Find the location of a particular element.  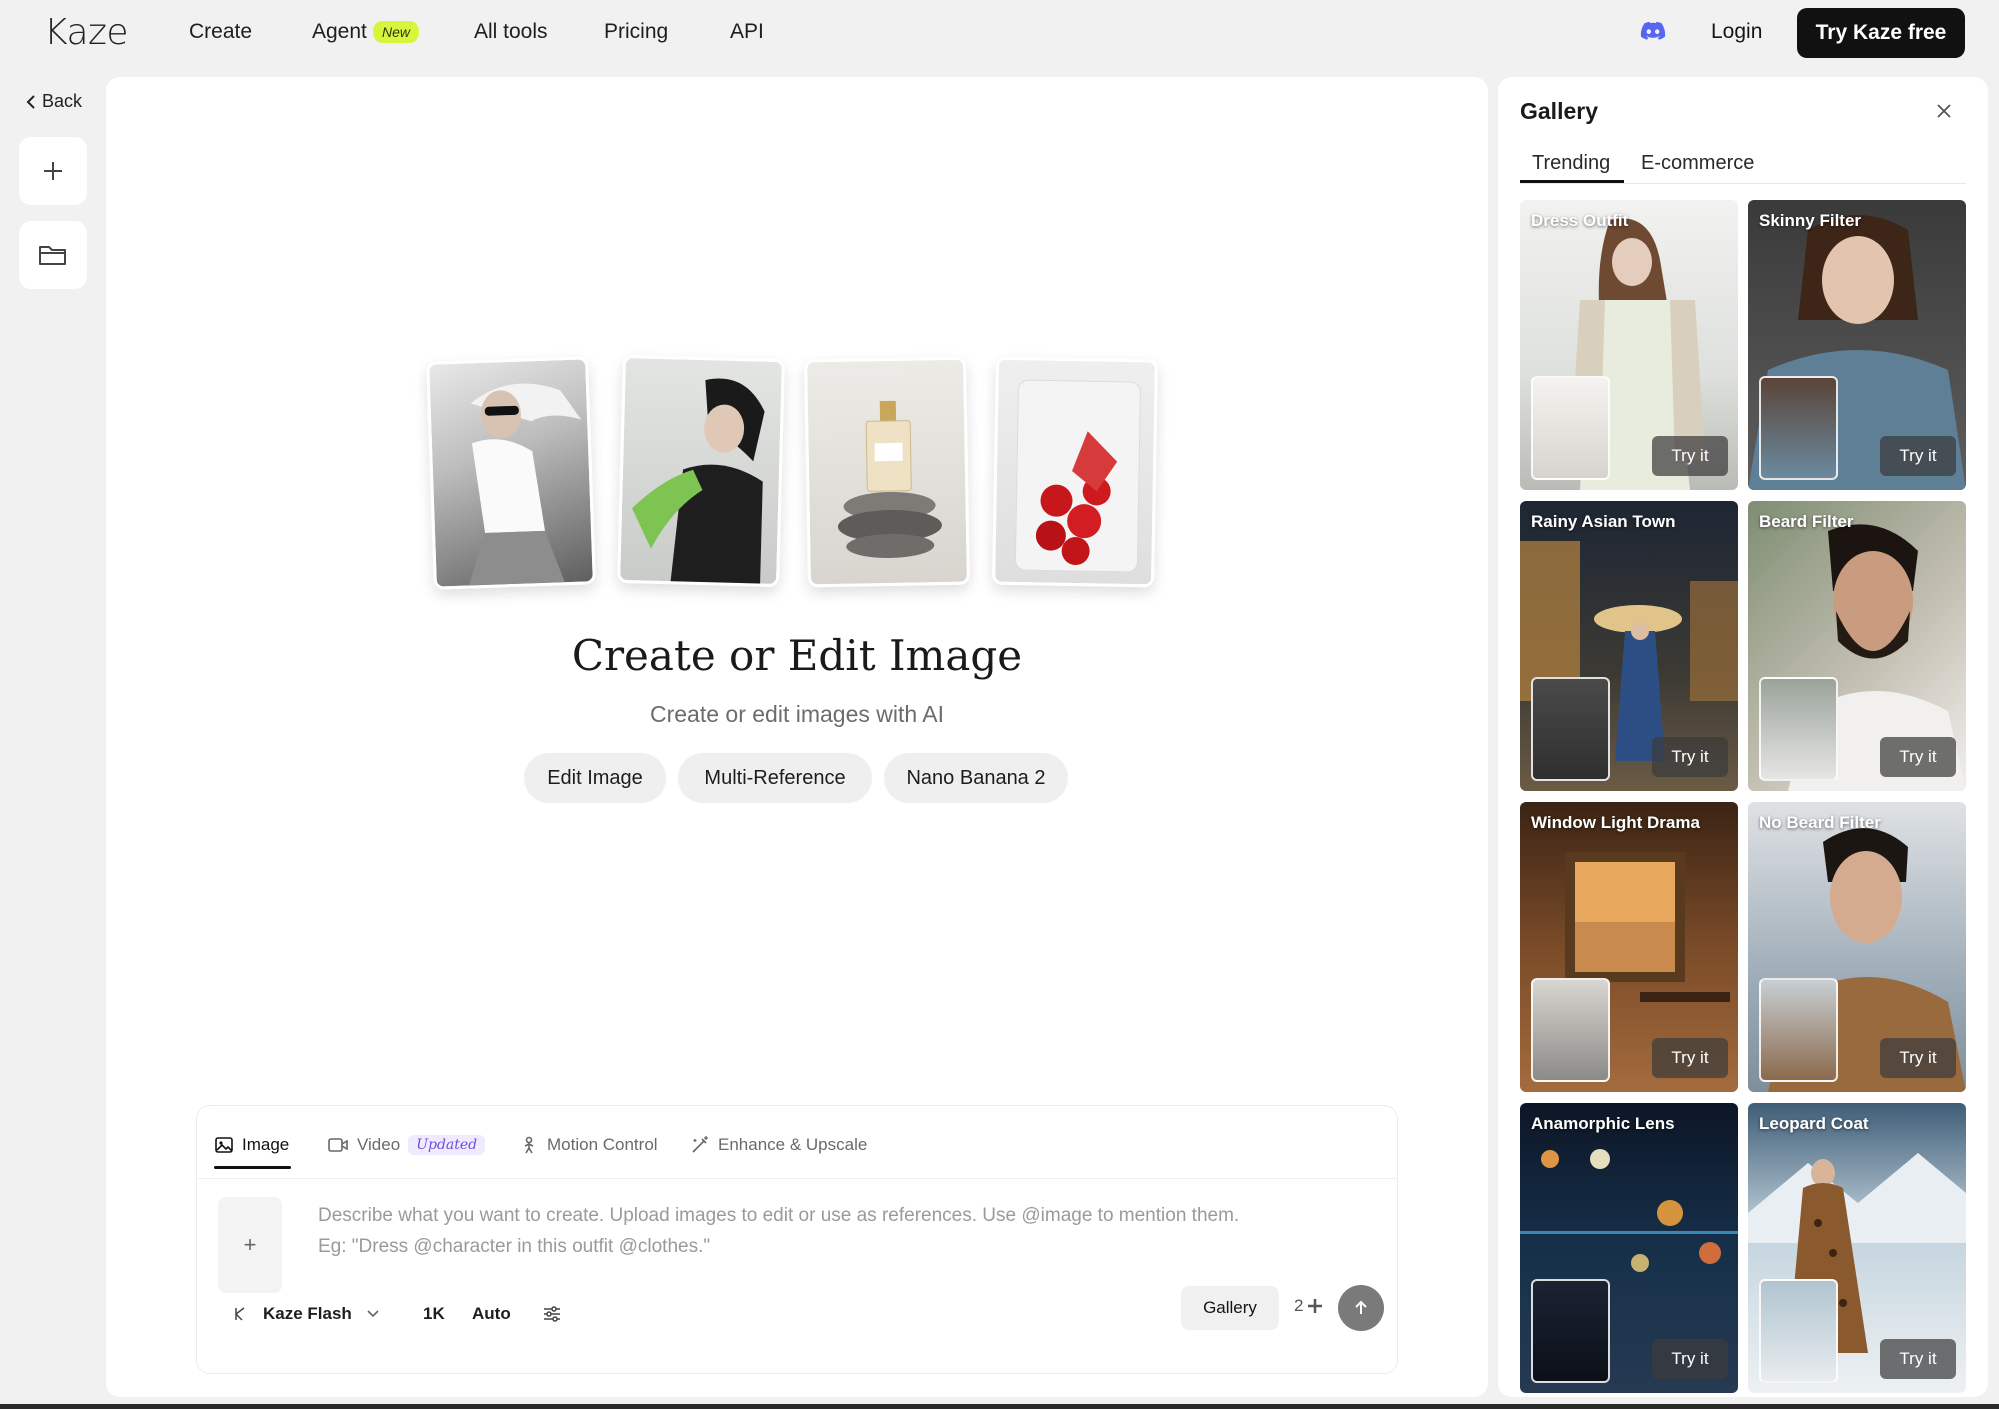

resolution-selector: 1K is located at coordinates (434, 1314).